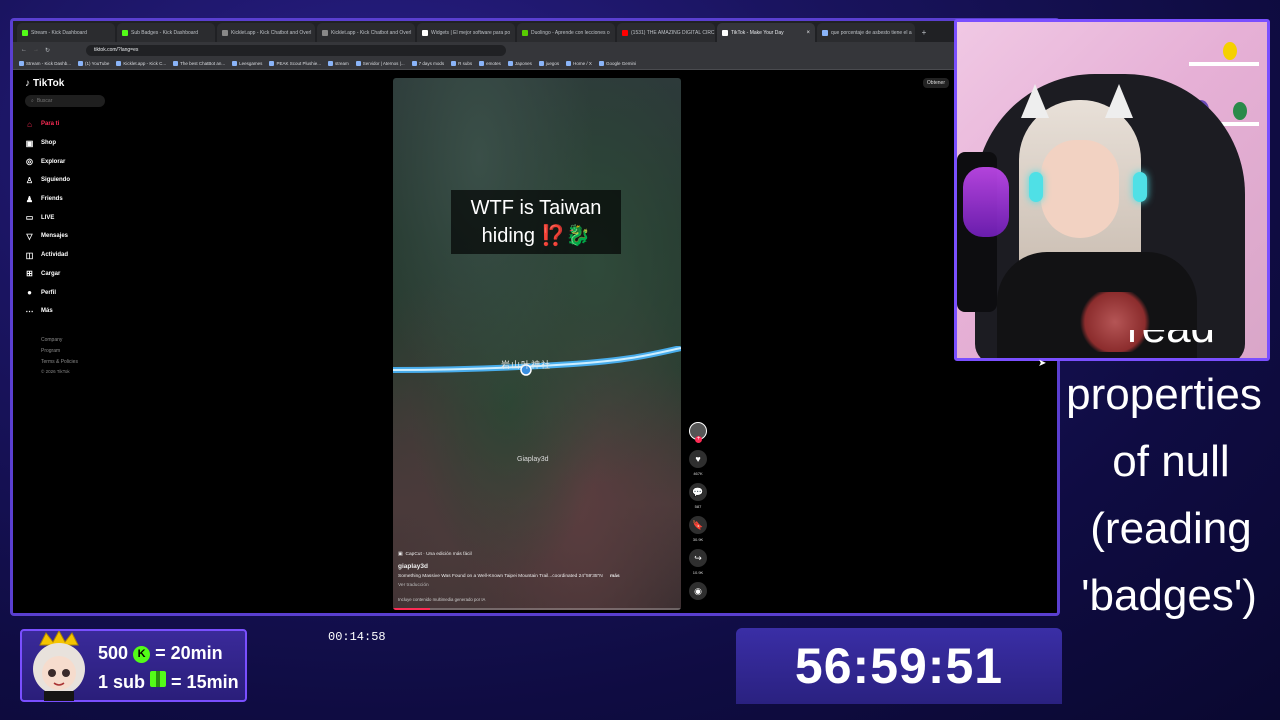 This screenshot has width=1280, height=720. What do you see at coordinates (32, 101) in the screenshot?
I see `search-icon: ⌕` at bounding box center [32, 101].